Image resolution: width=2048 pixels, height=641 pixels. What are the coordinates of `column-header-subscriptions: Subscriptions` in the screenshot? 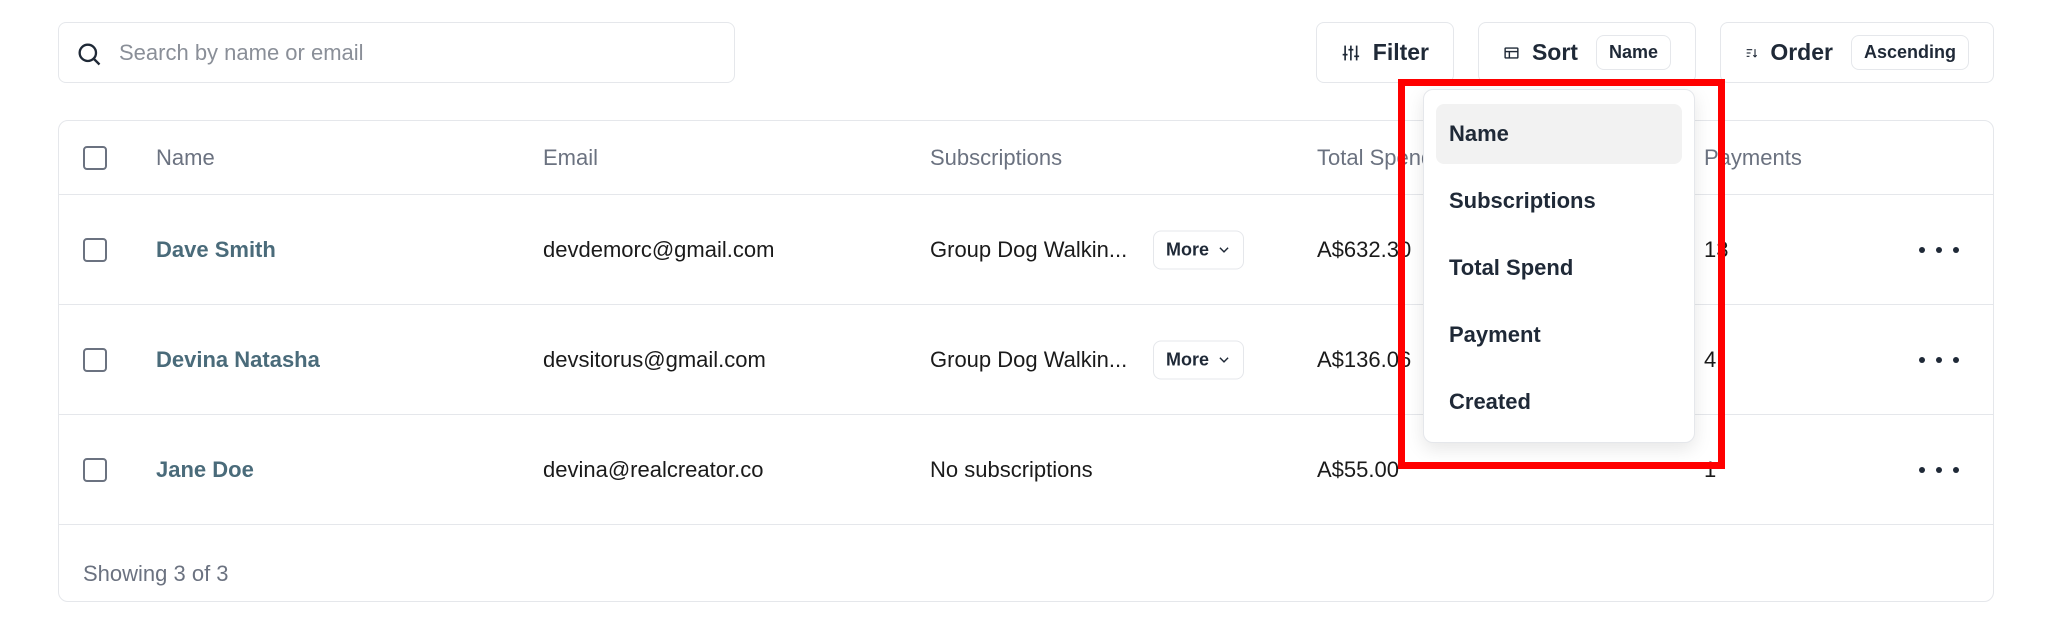 It's located at (996, 158).